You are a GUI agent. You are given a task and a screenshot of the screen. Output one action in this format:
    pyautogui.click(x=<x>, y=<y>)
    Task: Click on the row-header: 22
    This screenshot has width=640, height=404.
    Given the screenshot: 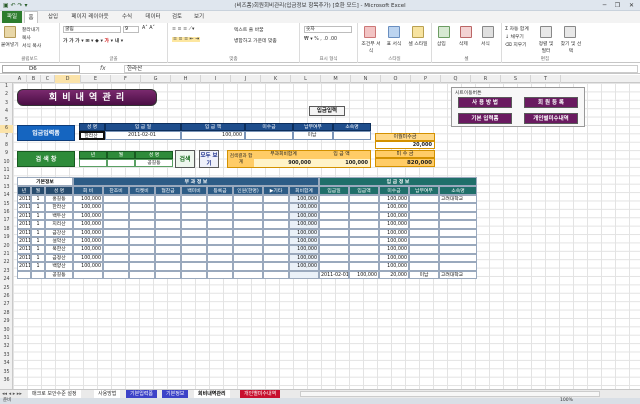 What is the action you would take?
    pyautogui.click(x=6, y=263)
    